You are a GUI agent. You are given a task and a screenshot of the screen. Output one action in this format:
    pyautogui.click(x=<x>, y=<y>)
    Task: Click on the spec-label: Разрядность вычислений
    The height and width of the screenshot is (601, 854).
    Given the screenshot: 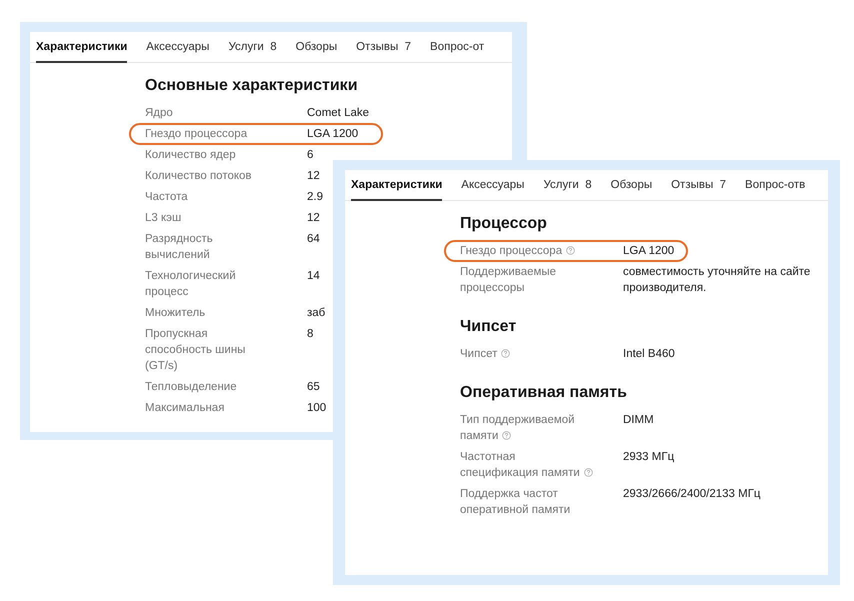 What is the action you would take?
    pyautogui.click(x=179, y=247)
    